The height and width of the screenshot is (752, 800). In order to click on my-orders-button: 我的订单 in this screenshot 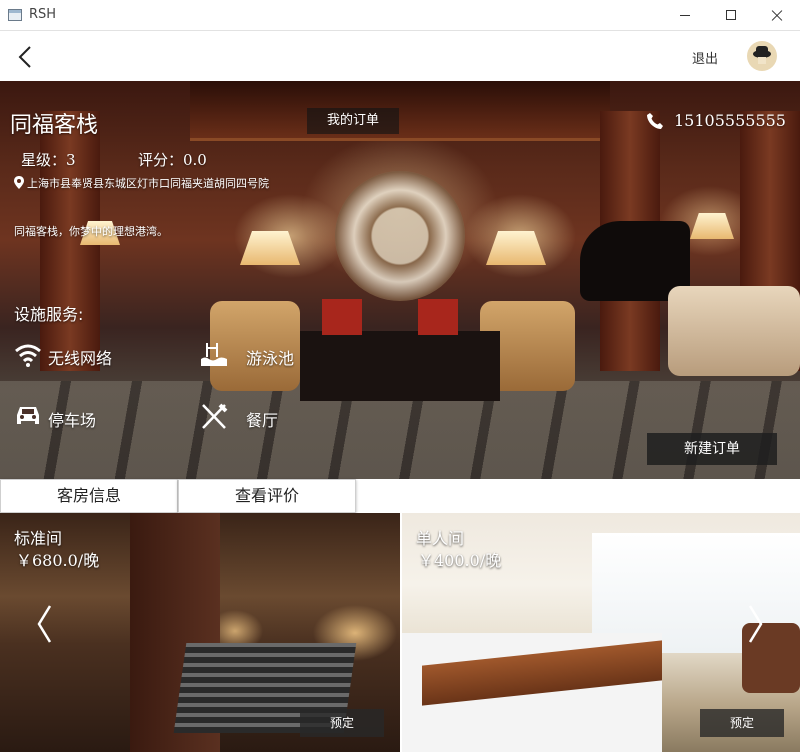, I will do `click(353, 121)`.